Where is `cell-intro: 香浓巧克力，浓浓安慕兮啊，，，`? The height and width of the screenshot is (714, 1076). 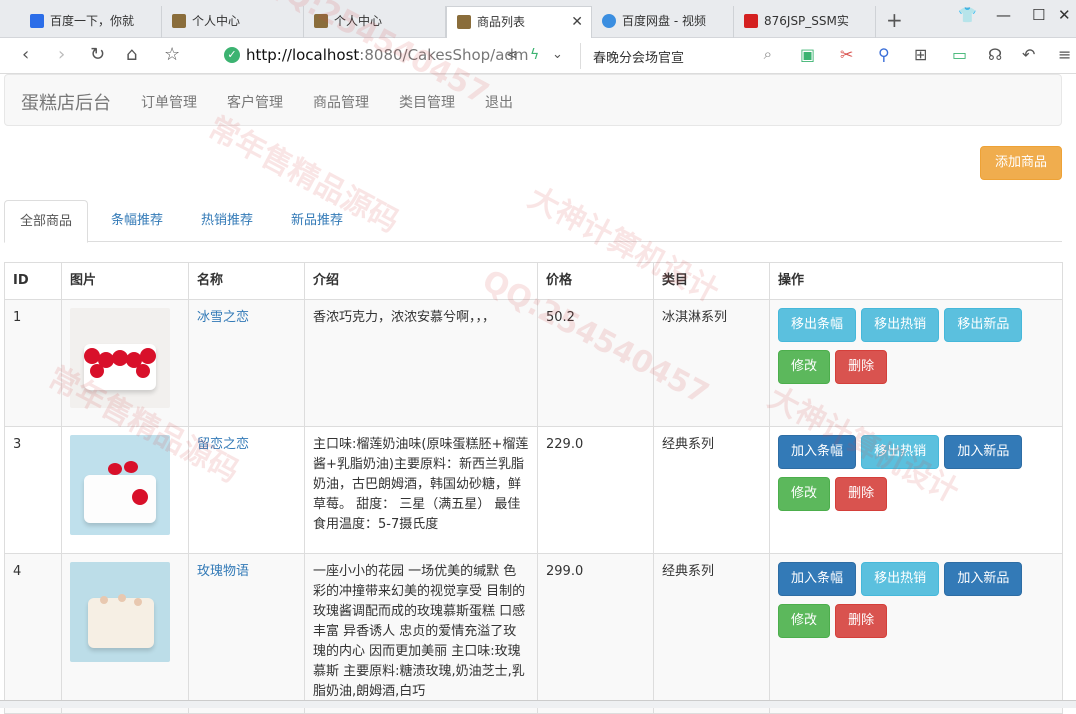 cell-intro: 香浓巧克力，浓浓安慕兮啊，，， is located at coordinates (421, 363).